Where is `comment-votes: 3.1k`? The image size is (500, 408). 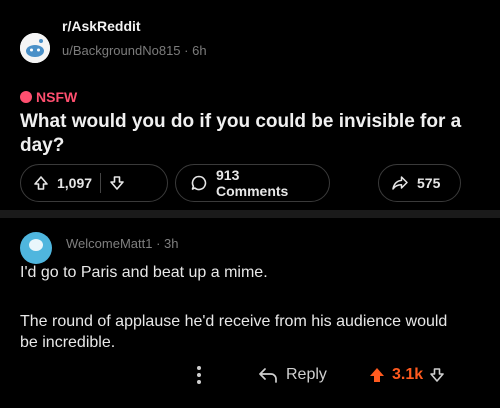 comment-votes: 3.1k is located at coordinates (406, 375).